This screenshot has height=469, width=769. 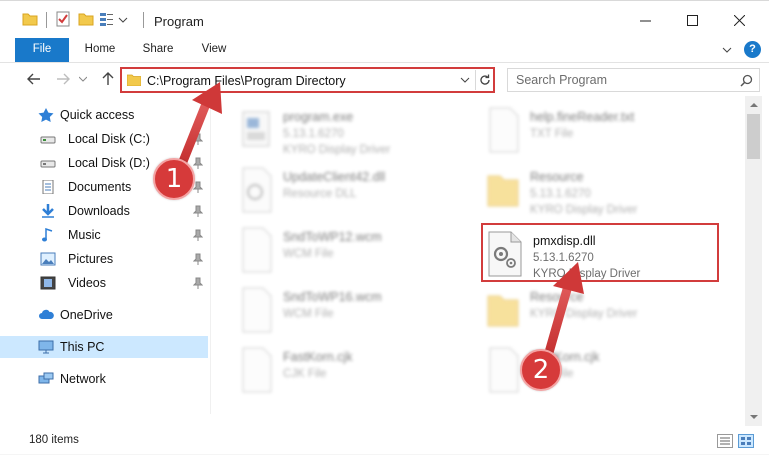 I want to click on refresh-icon, so click(x=484, y=79).